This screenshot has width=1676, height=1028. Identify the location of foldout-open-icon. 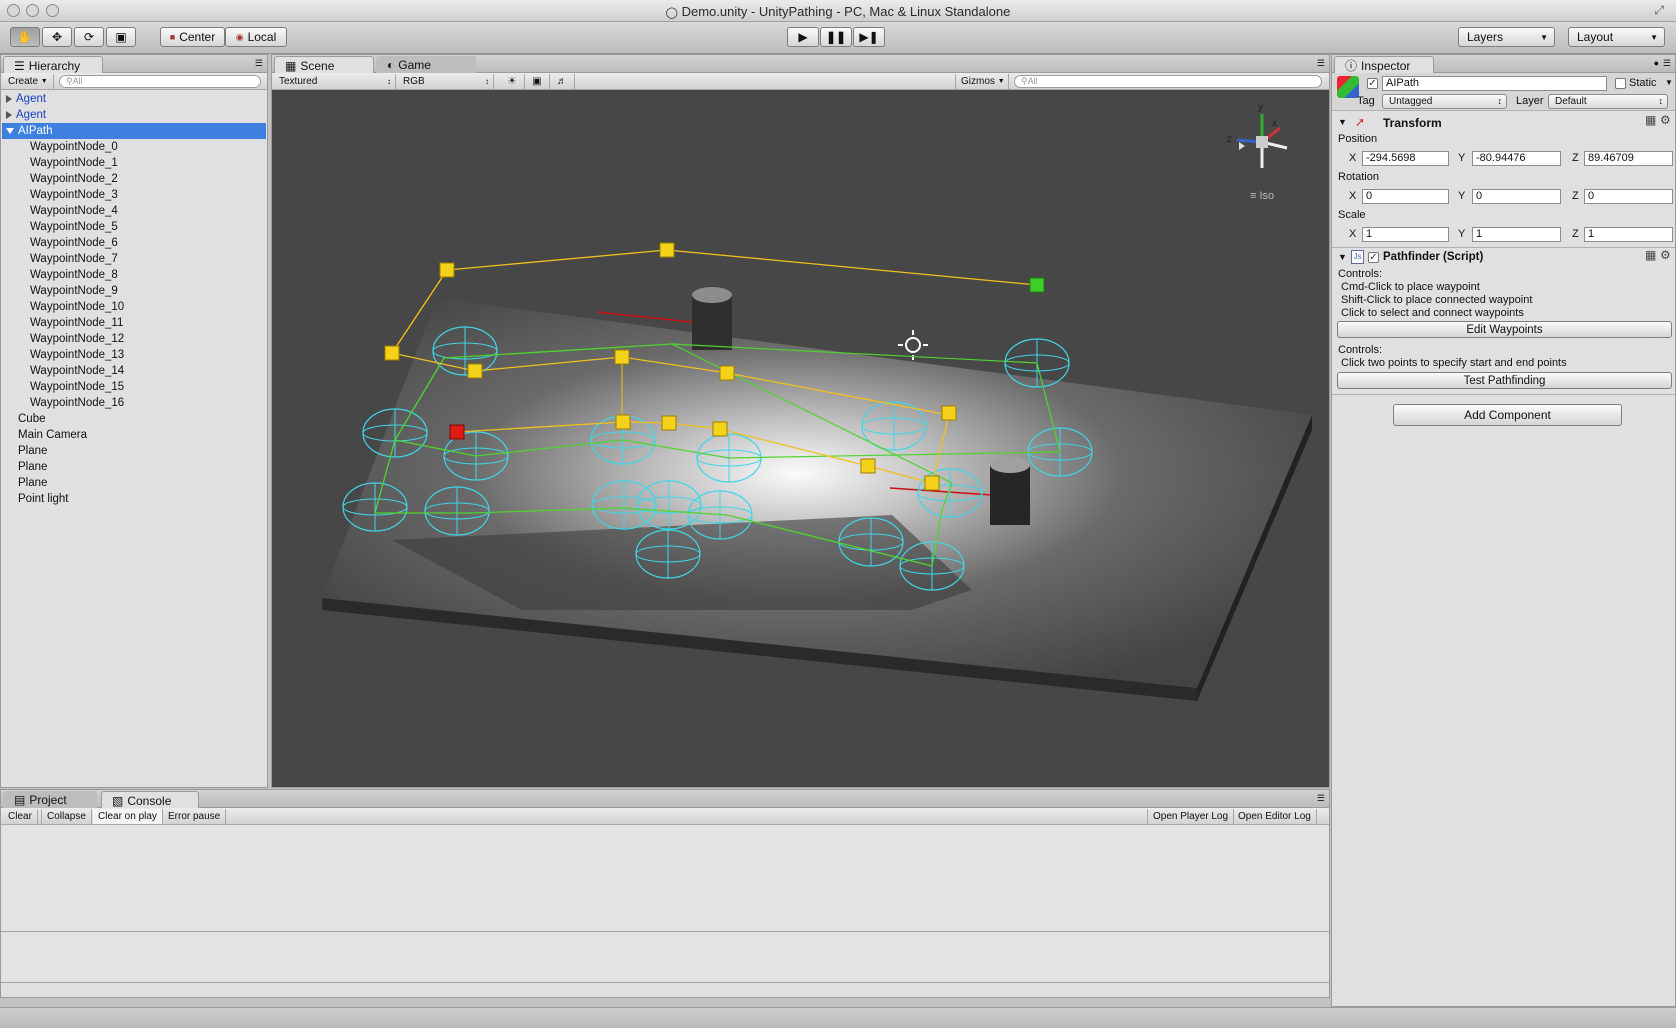
(10, 130).